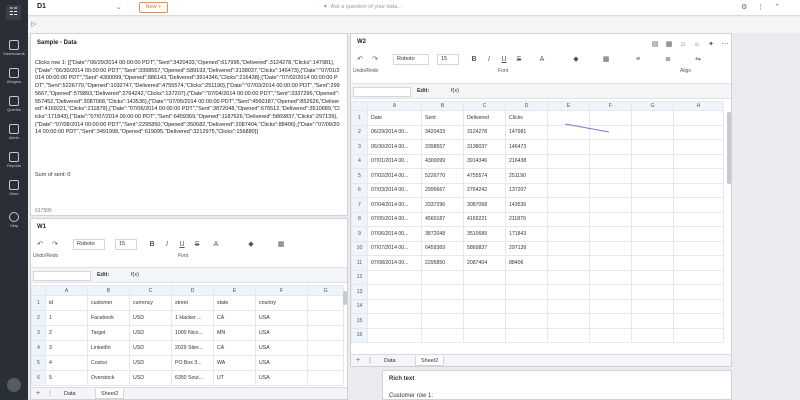 The width and height of the screenshot is (800, 400). I want to click on cell: Delivered, so click(484, 118).